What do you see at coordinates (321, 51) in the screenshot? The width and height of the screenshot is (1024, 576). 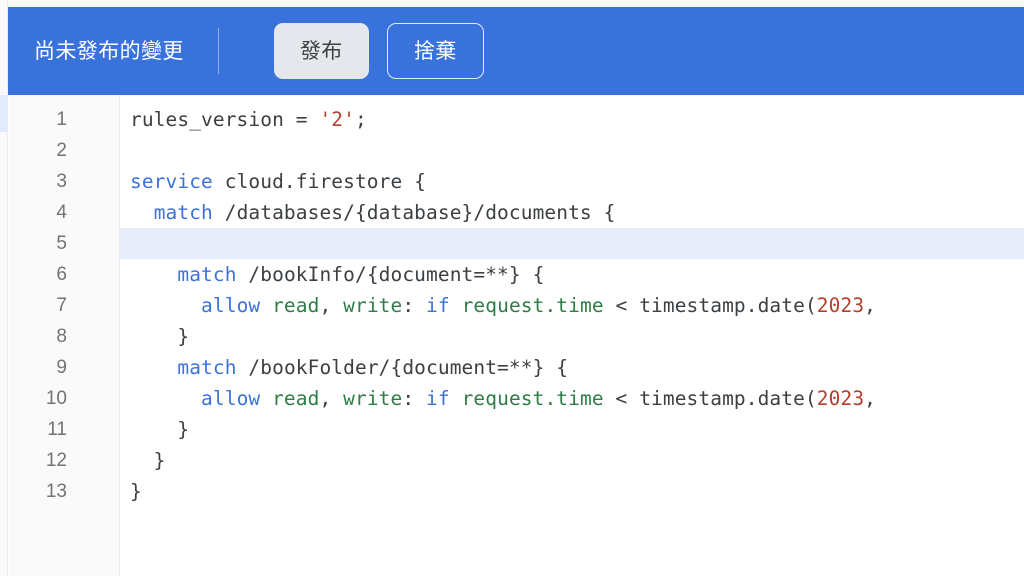 I see `publish-button: 發布` at bounding box center [321, 51].